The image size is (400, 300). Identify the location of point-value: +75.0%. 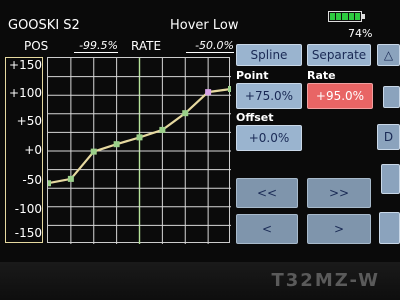
(269, 96).